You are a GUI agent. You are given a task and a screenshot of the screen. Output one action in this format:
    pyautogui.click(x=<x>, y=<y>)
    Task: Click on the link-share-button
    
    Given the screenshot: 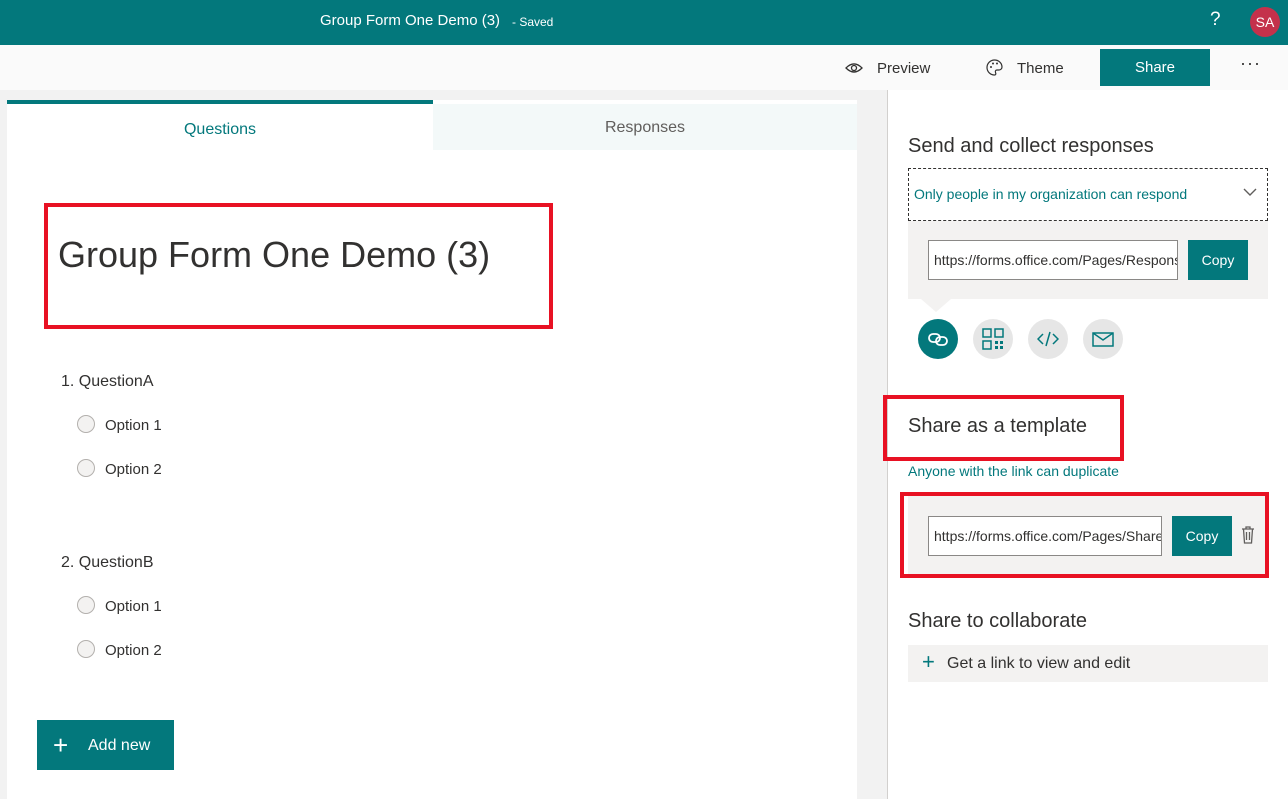 What is the action you would take?
    pyautogui.click(x=938, y=339)
    